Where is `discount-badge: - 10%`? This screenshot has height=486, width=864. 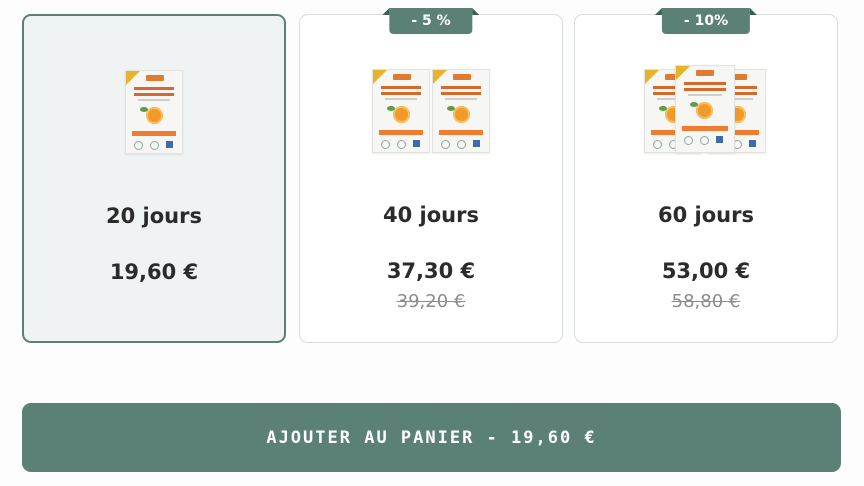 discount-badge: - 10% is located at coordinates (706, 21).